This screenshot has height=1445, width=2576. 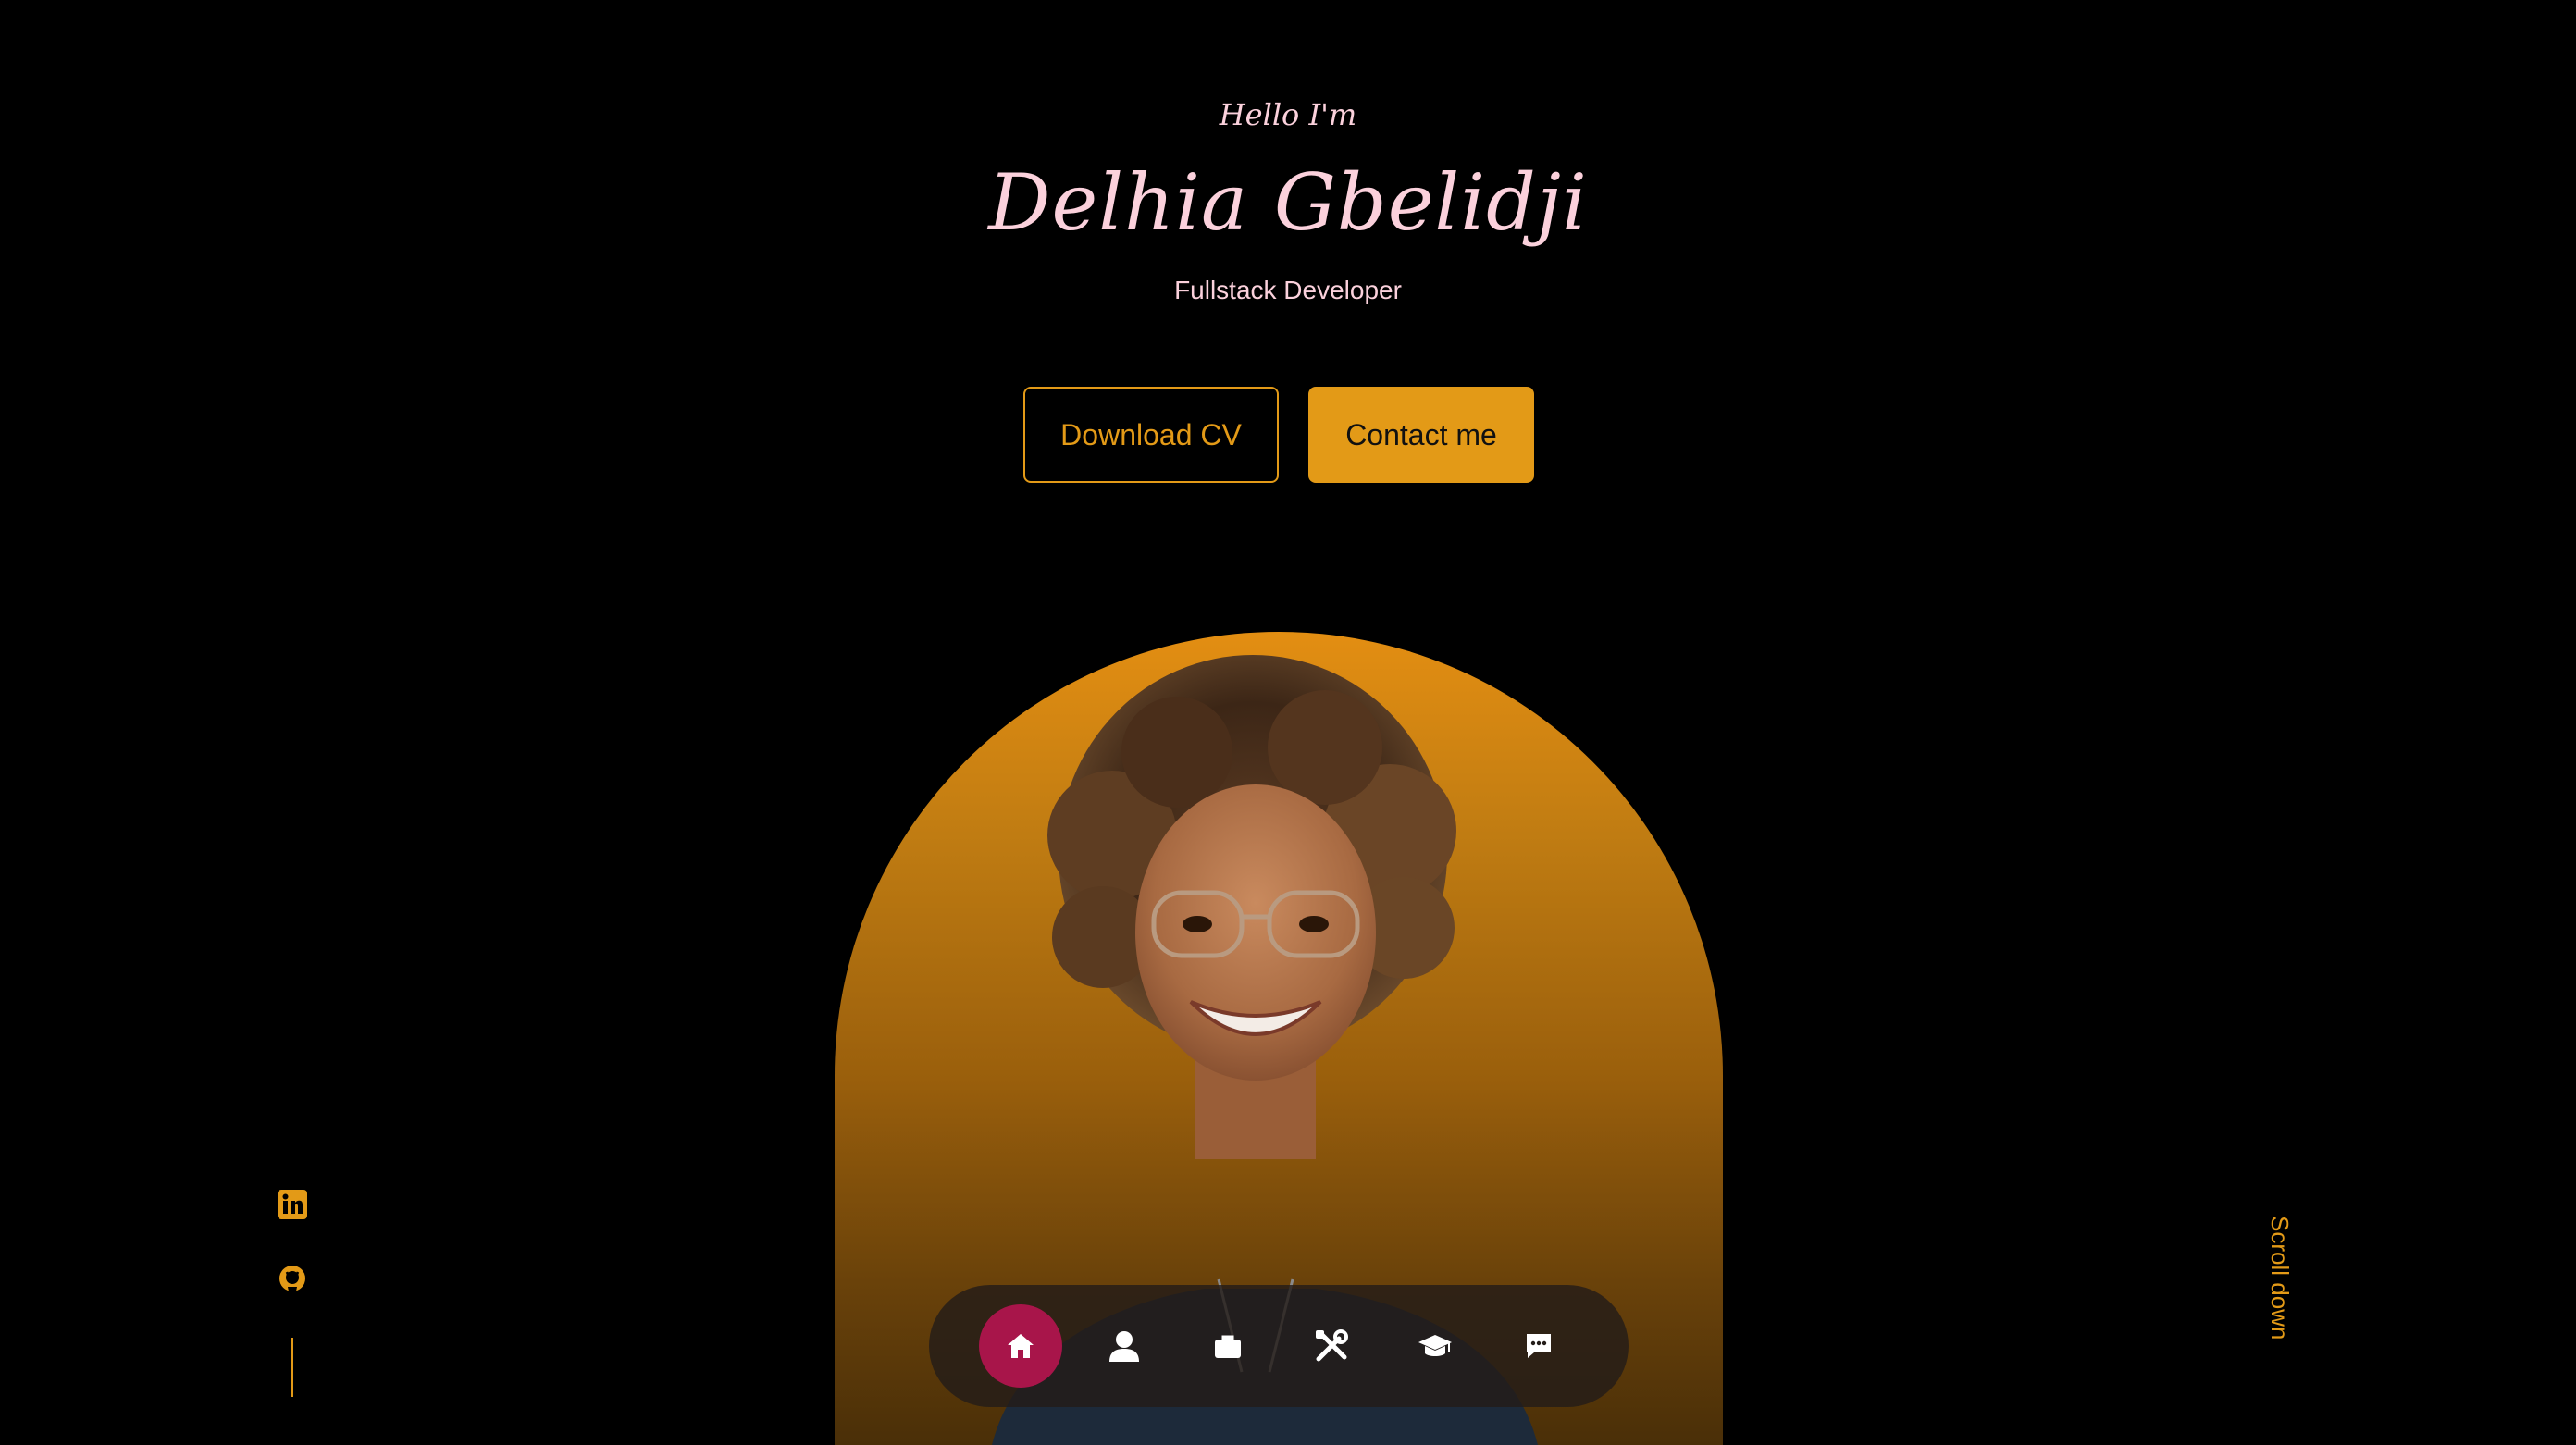 I want to click on social-divider-line, so click(x=292, y=1367).